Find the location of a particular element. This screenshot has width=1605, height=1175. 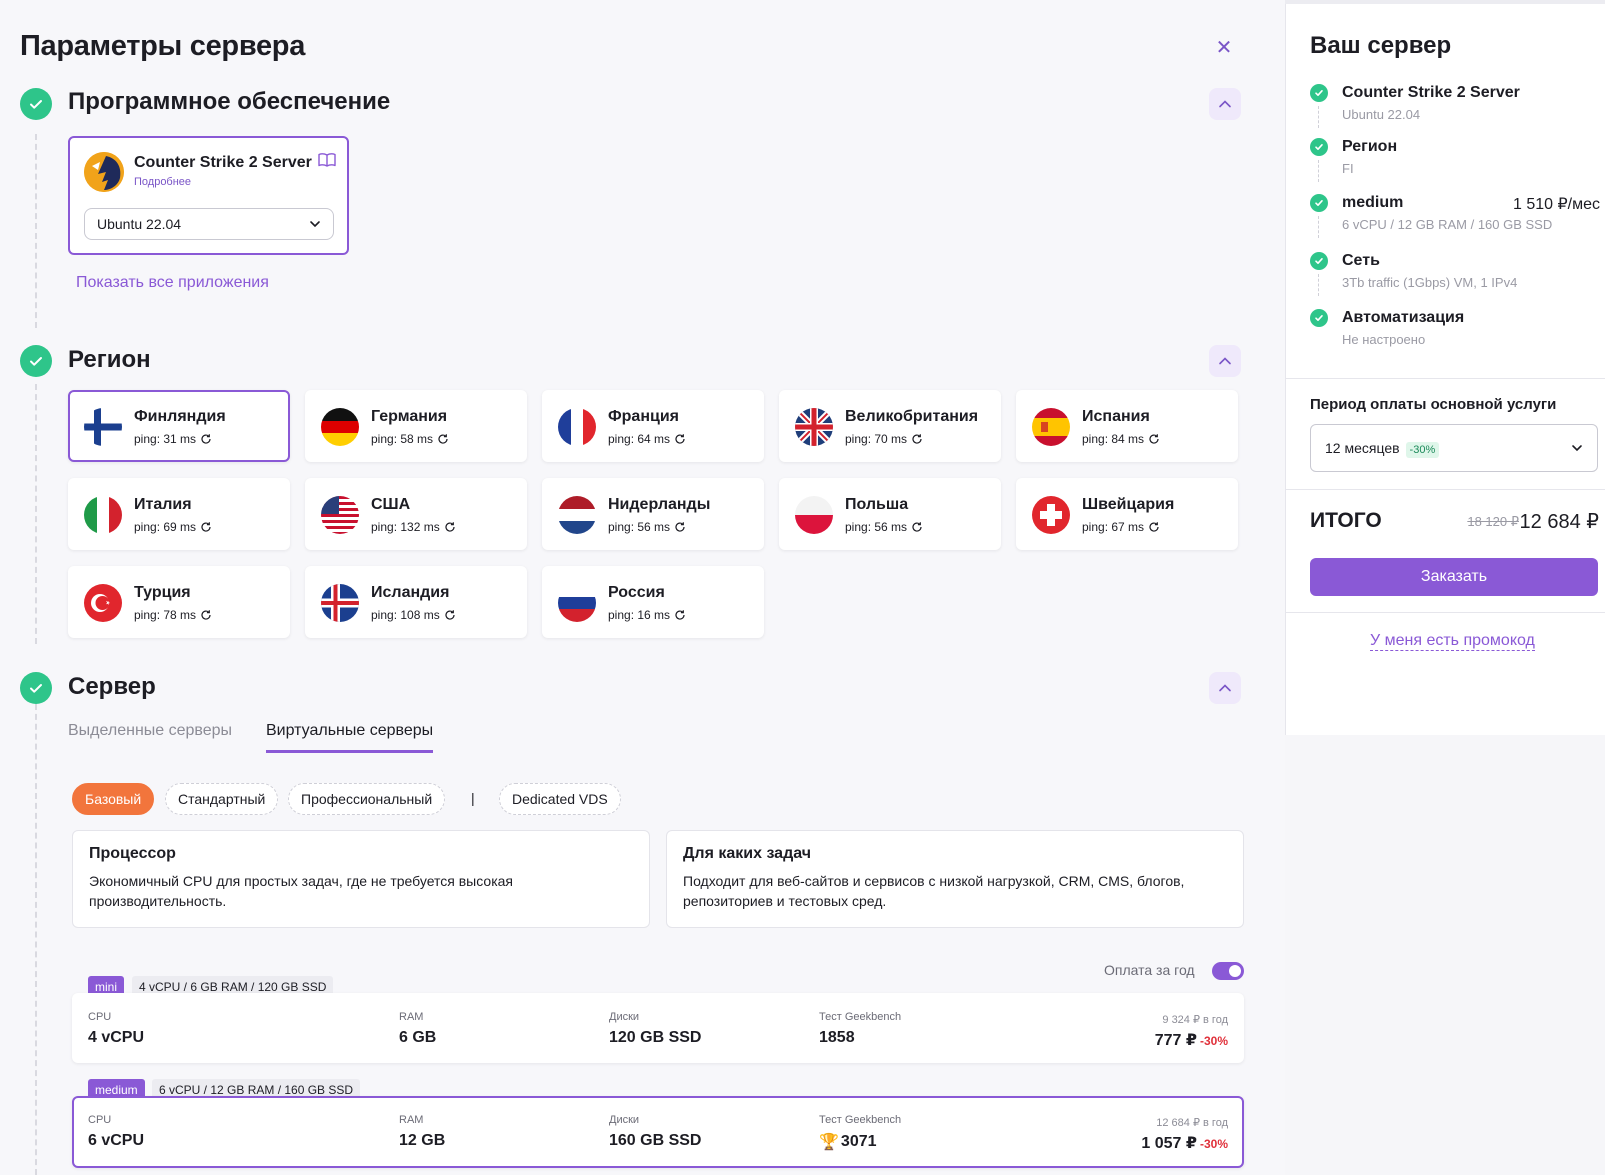

collapse-region-button is located at coordinates (1225, 361).